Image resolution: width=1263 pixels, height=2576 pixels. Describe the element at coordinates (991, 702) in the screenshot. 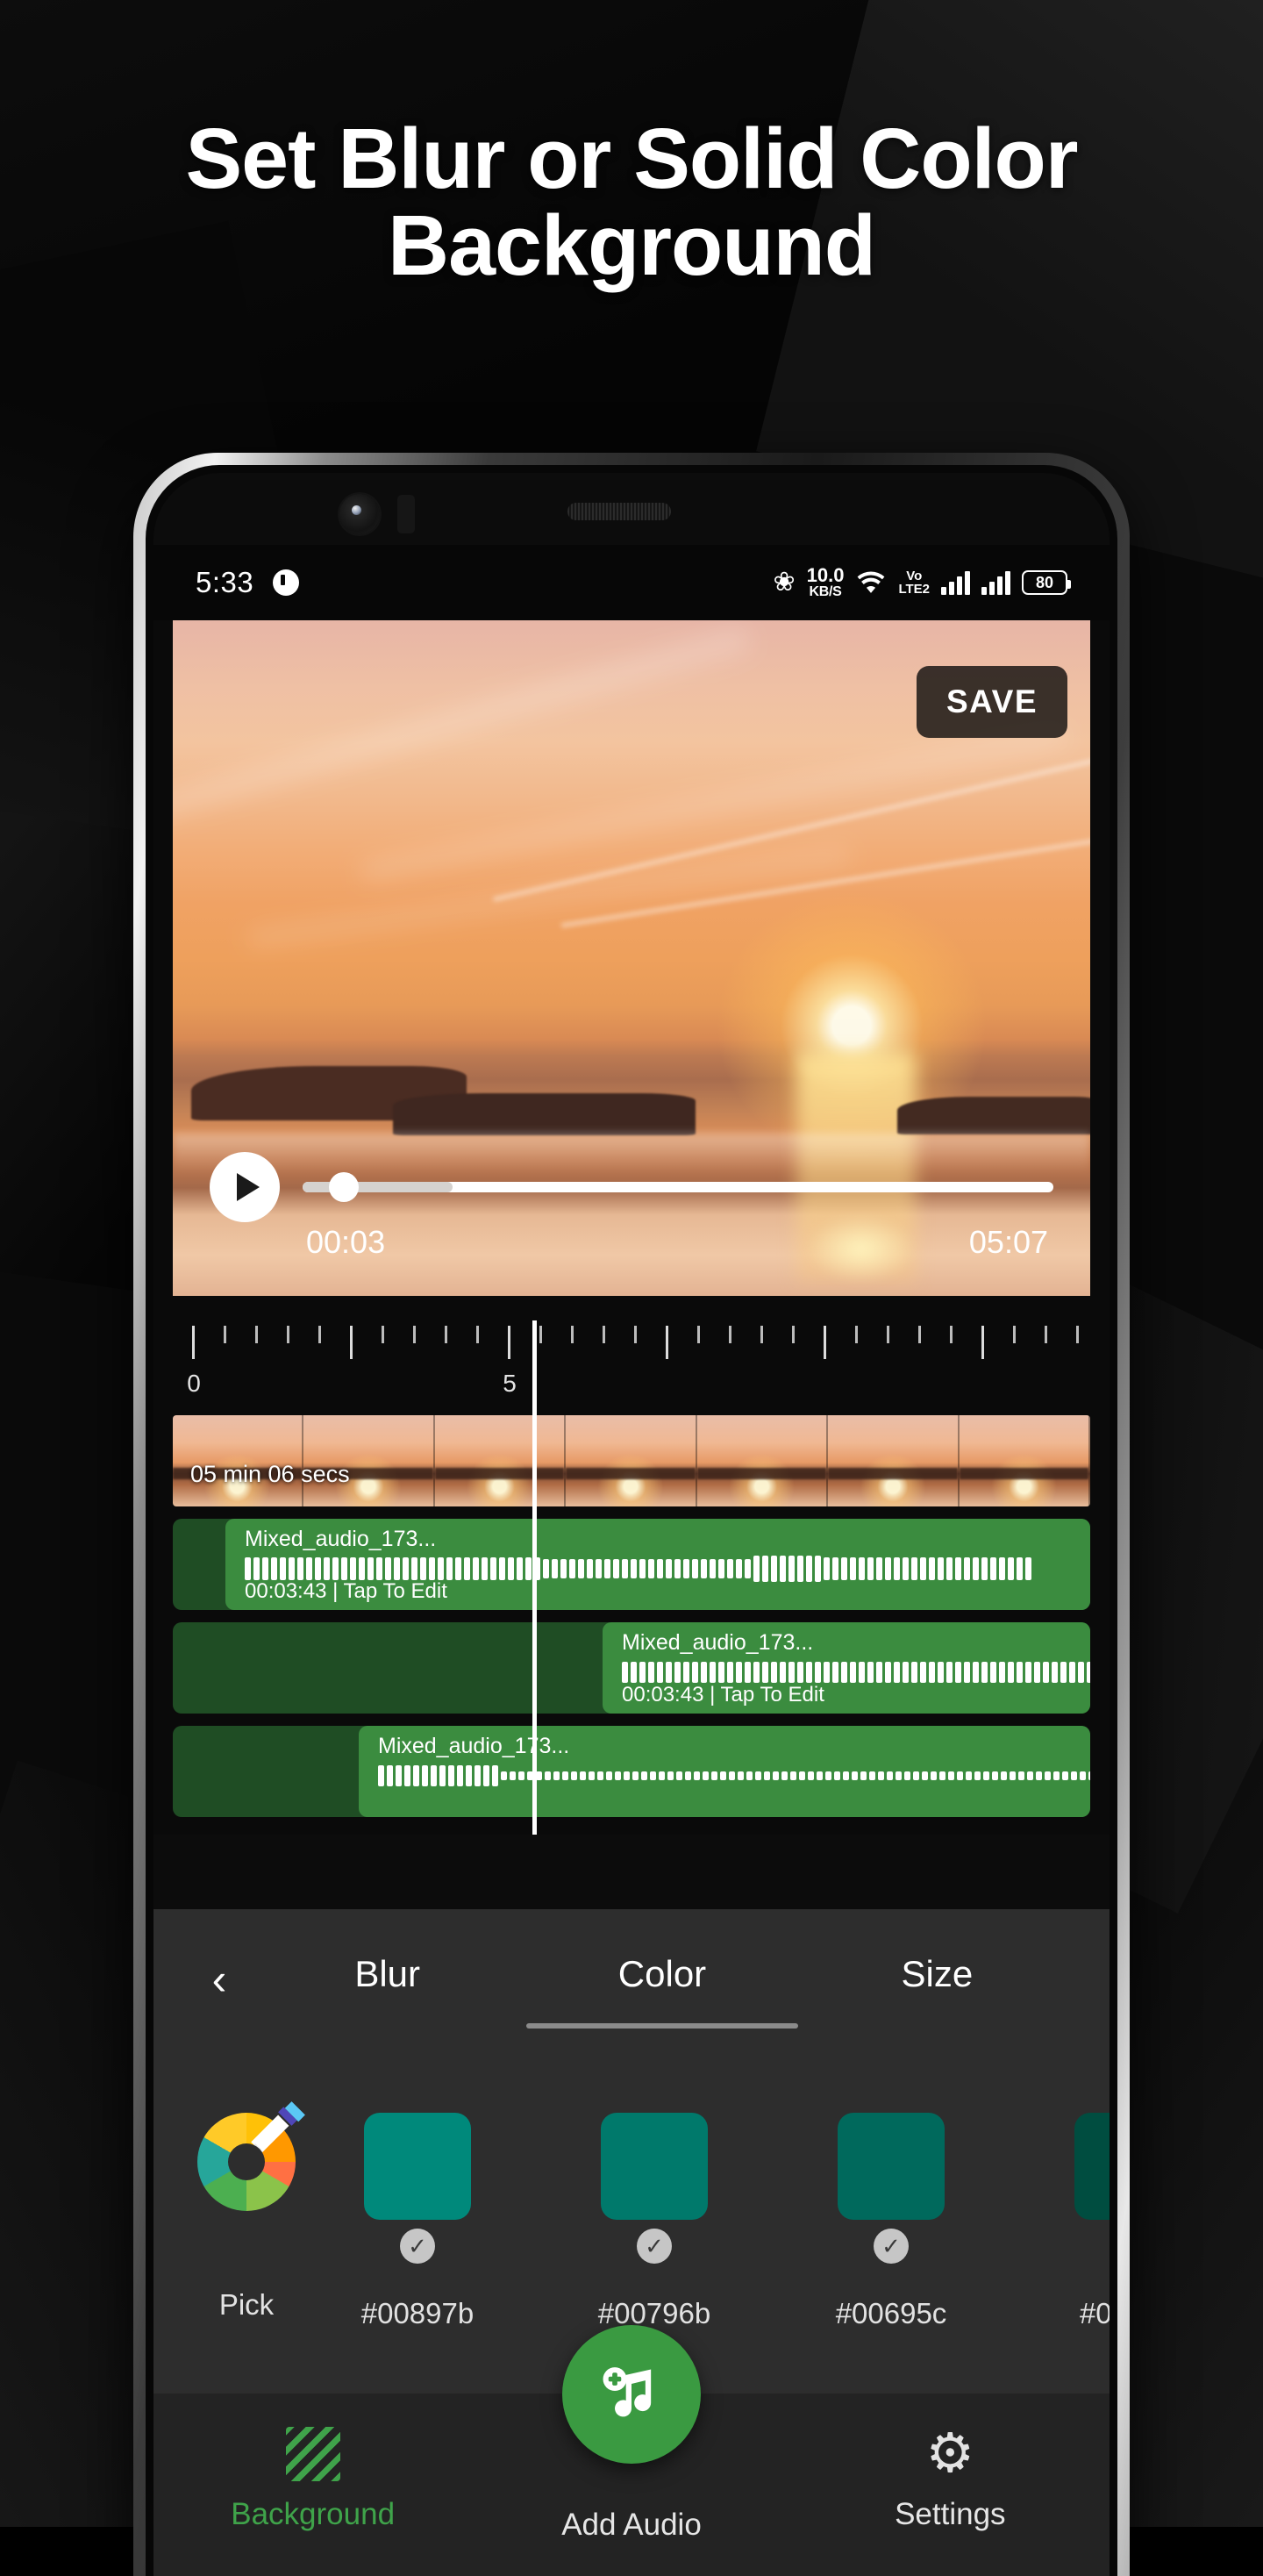

I see `save-button: SAVE` at that location.